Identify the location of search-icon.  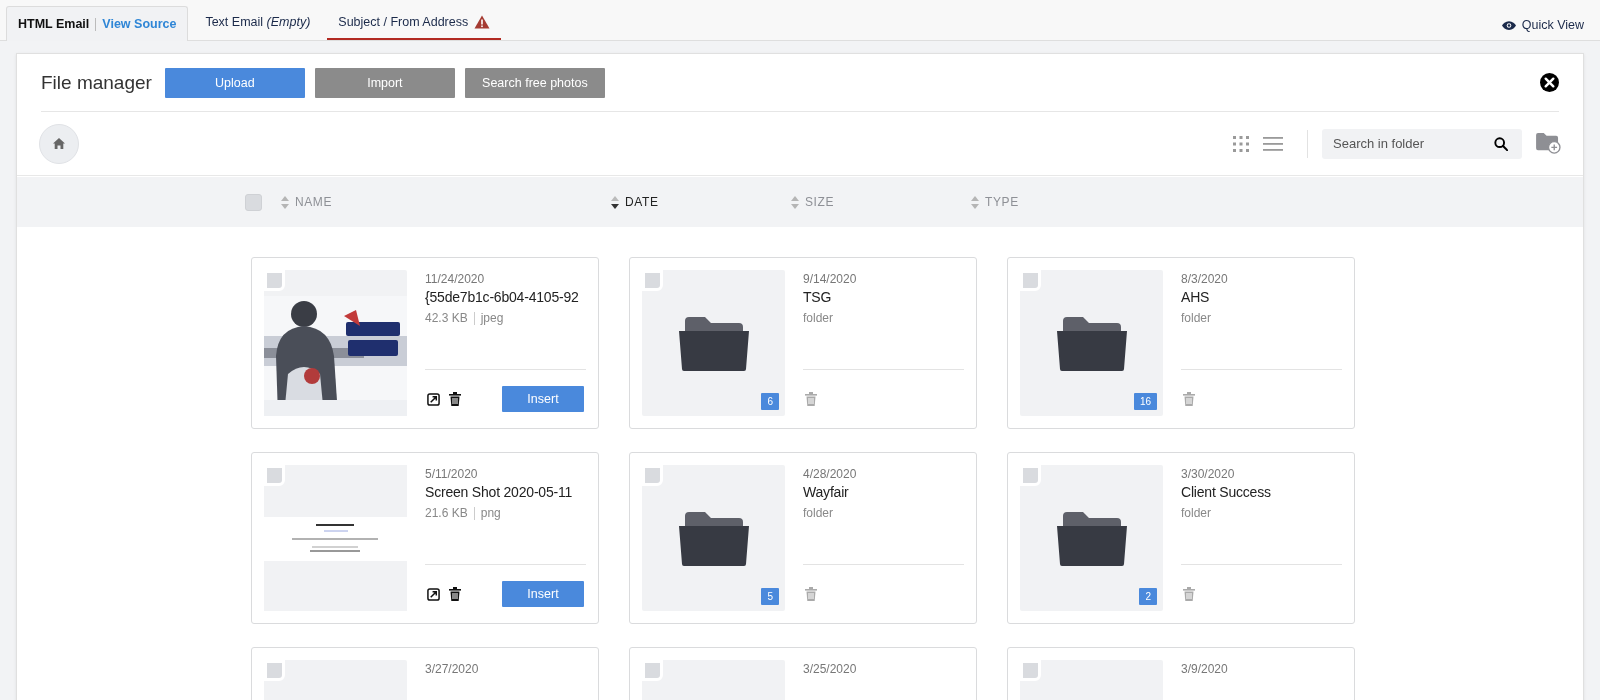
(1501, 143).